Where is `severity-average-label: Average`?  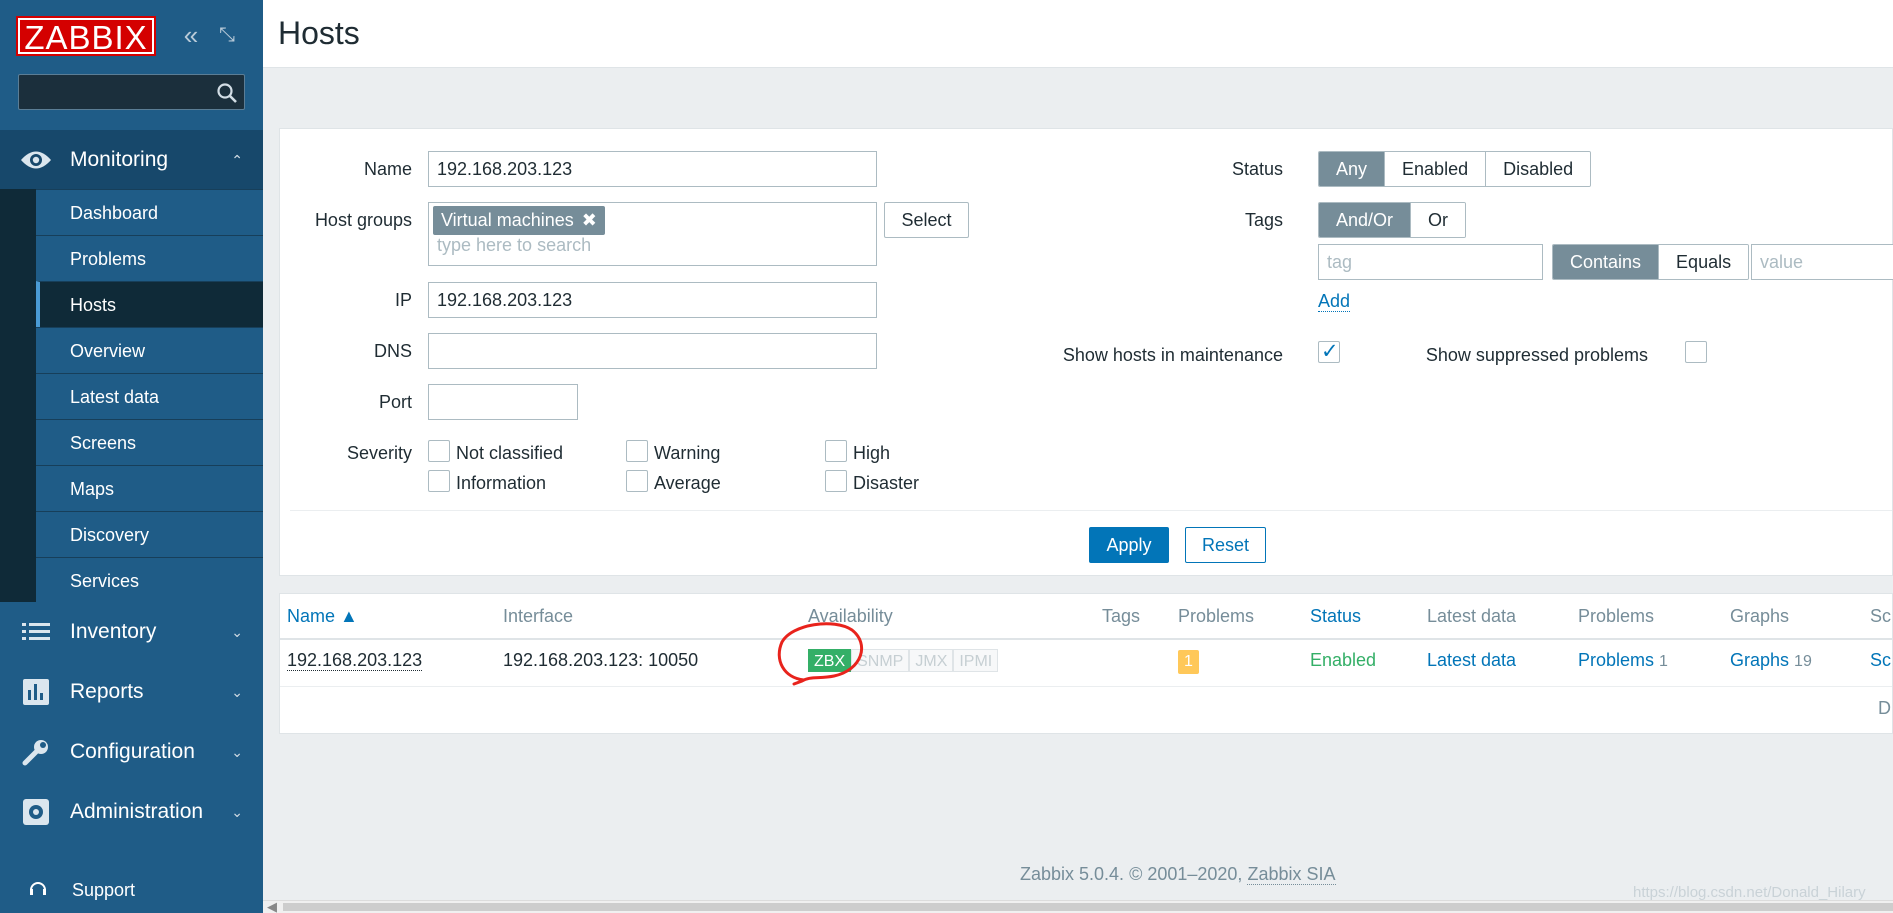 severity-average-label: Average is located at coordinates (687, 483).